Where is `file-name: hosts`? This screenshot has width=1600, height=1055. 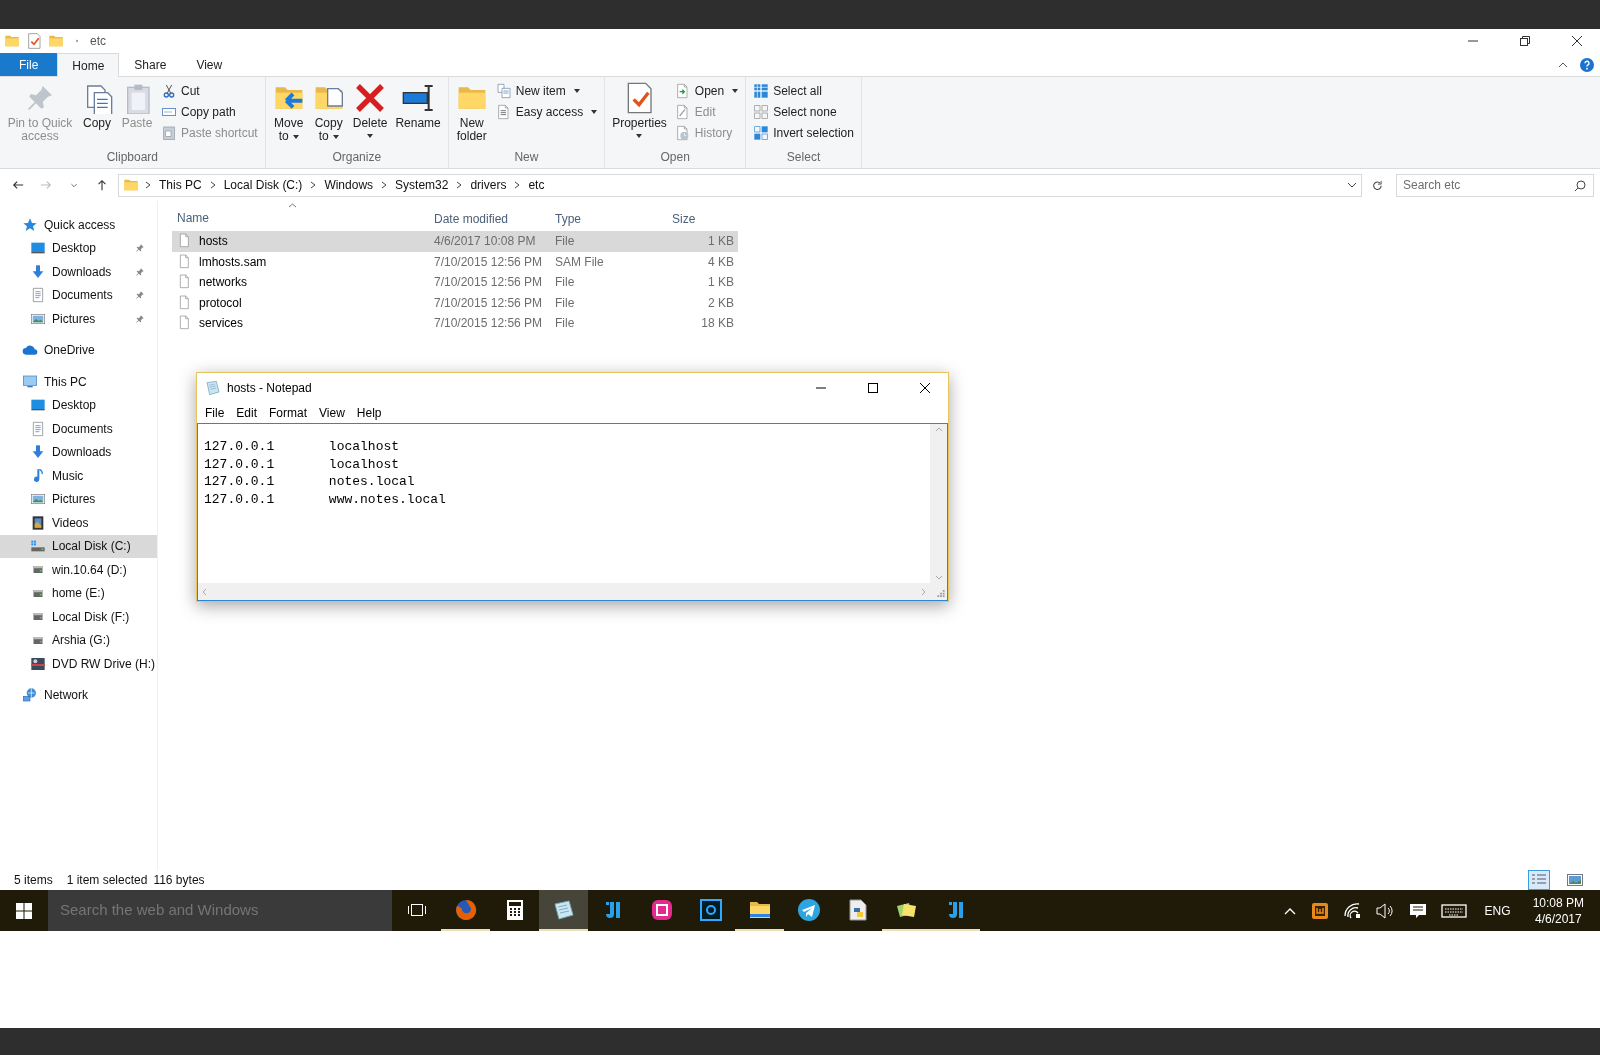 file-name: hosts is located at coordinates (213, 241).